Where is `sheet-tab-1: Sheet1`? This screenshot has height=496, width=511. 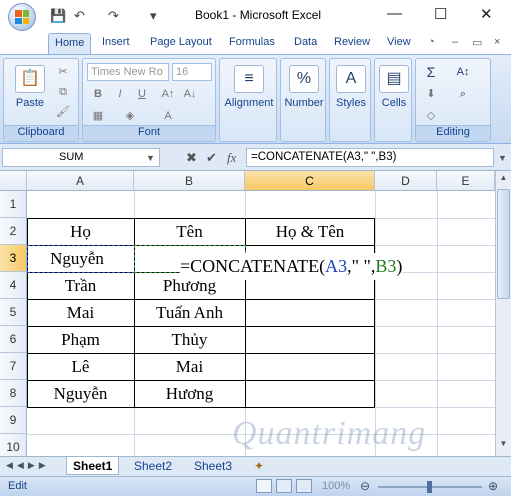
sheet-tab-1: Sheet1 is located at coordinates (93, 466).